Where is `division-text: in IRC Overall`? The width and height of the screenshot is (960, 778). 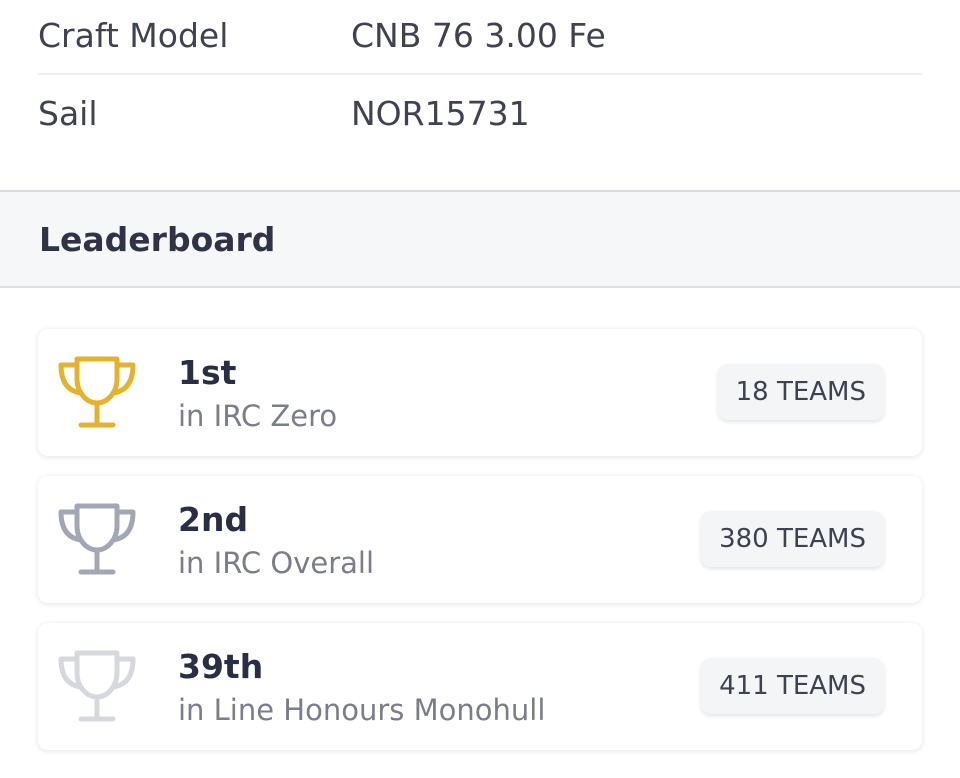
division-text: in IRC Overall is located at coordinates (276, 563).